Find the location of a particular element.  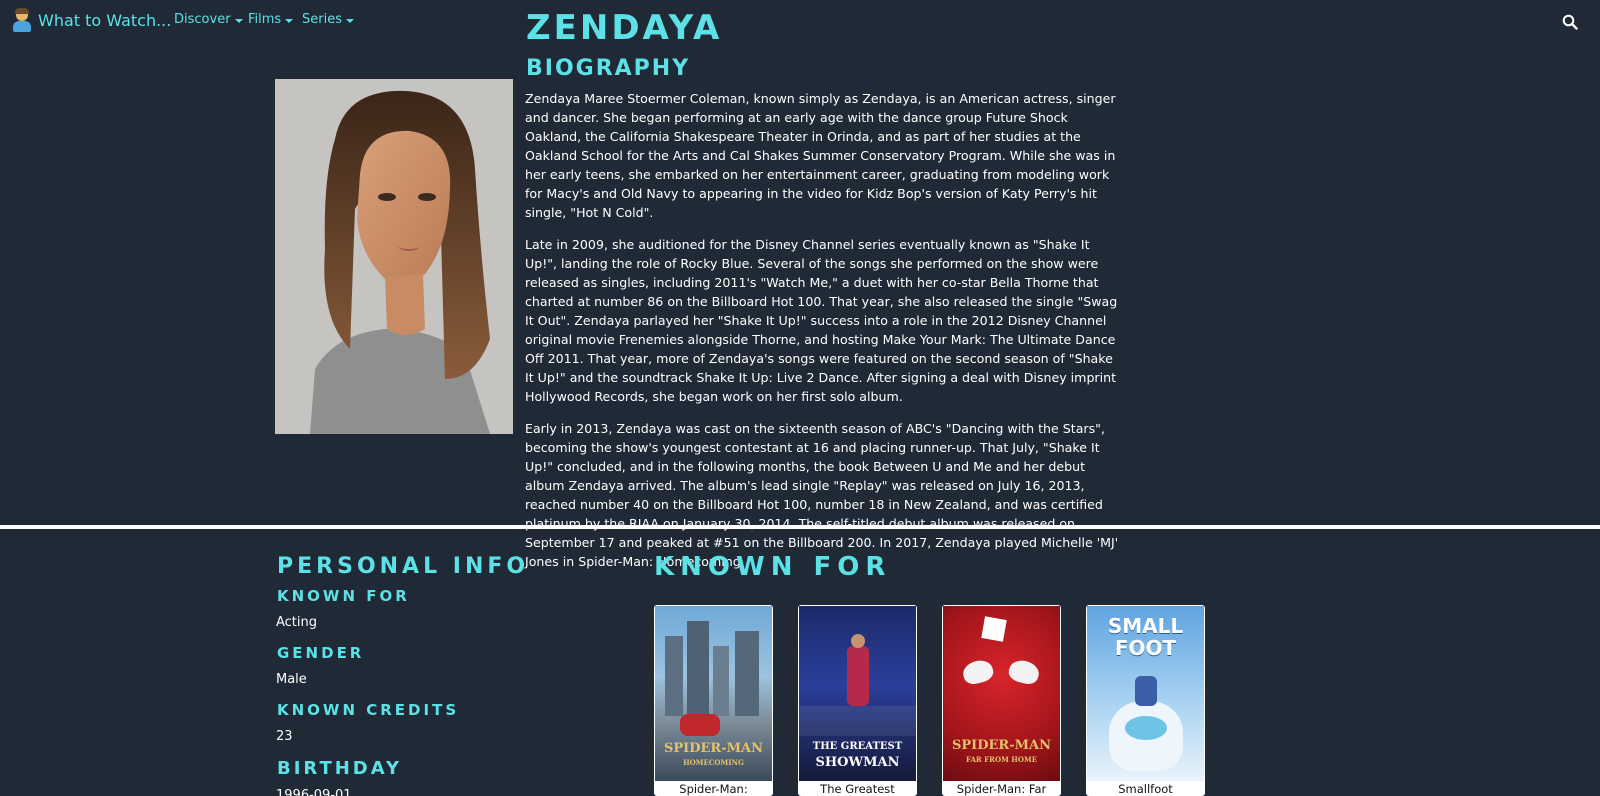

movie-card: SMALL FOOT Smallfoot is located at coordinates (1145, 700).